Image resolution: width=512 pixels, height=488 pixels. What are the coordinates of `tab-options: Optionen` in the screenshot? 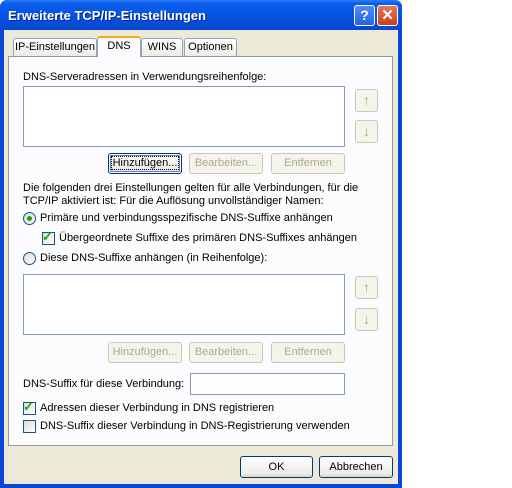 It's located at (210, 47).